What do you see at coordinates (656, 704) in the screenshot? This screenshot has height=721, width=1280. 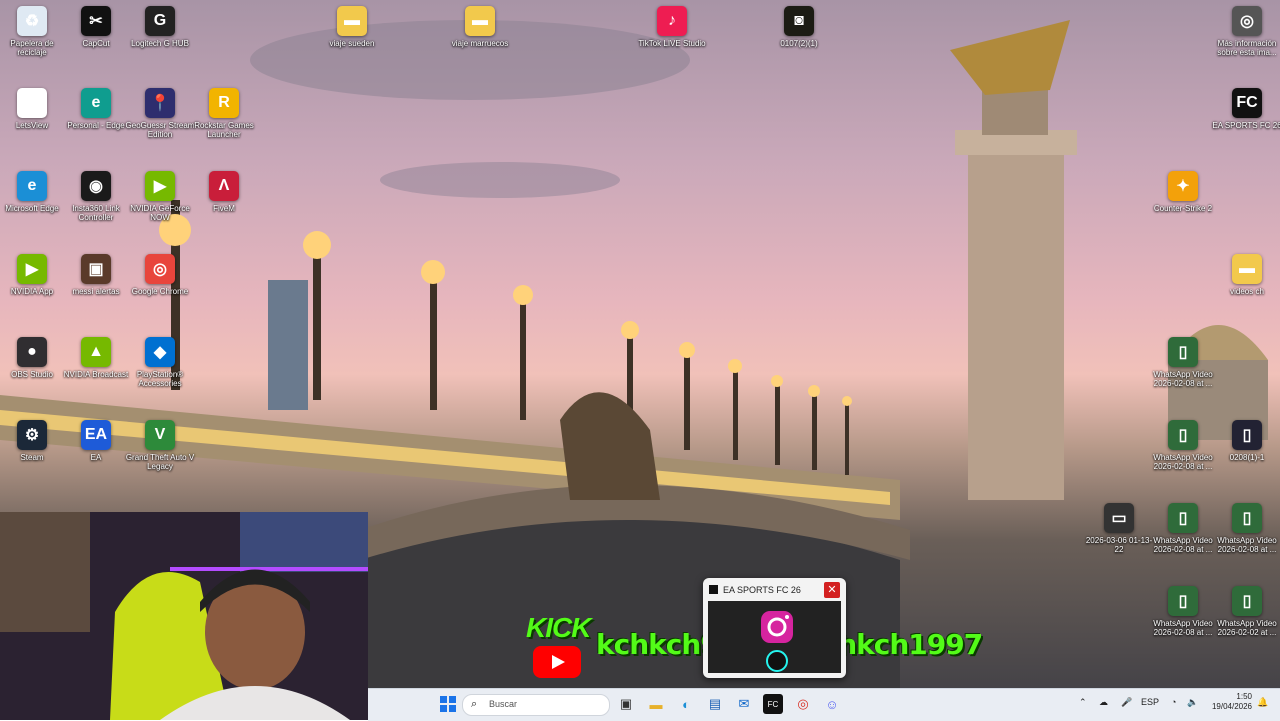 I see `file-explorer-icon: ▬` at bounding box center [656, 704].